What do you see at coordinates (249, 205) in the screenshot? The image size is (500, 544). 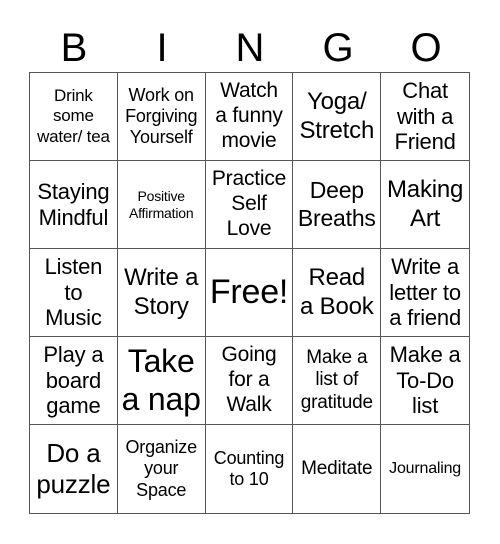 I see `bingo-cell: Practice Self Love` at bounding box center [249, 205].